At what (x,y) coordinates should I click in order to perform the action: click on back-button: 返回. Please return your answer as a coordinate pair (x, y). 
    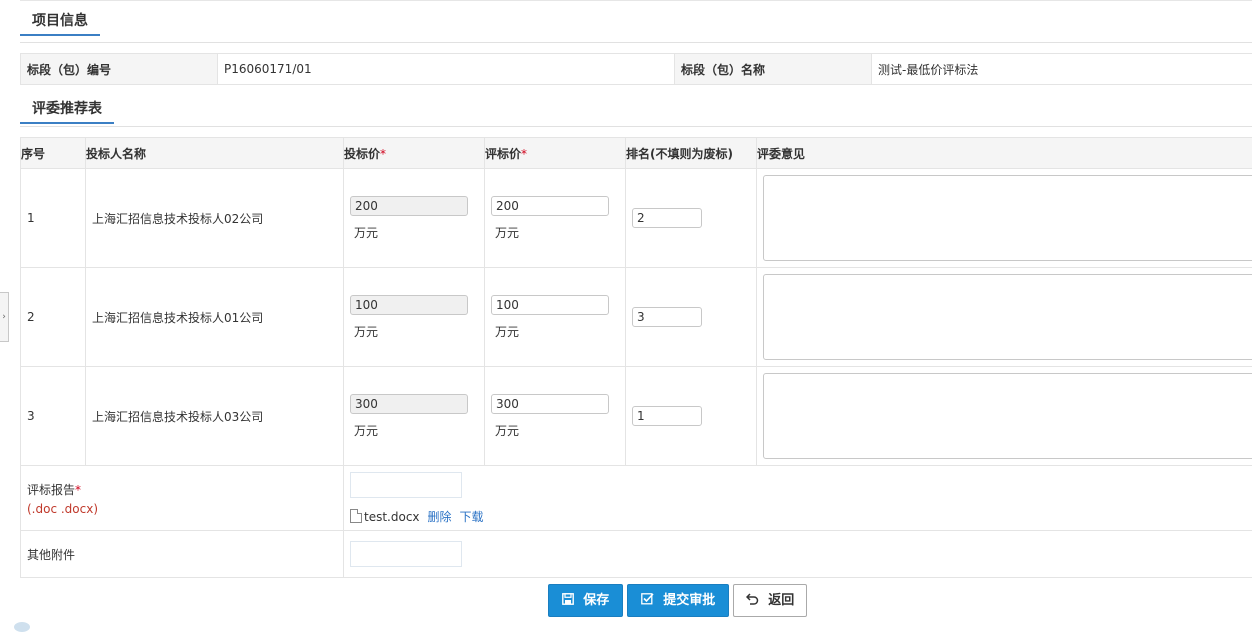
    Looking at the image, I should click on (770, 600).